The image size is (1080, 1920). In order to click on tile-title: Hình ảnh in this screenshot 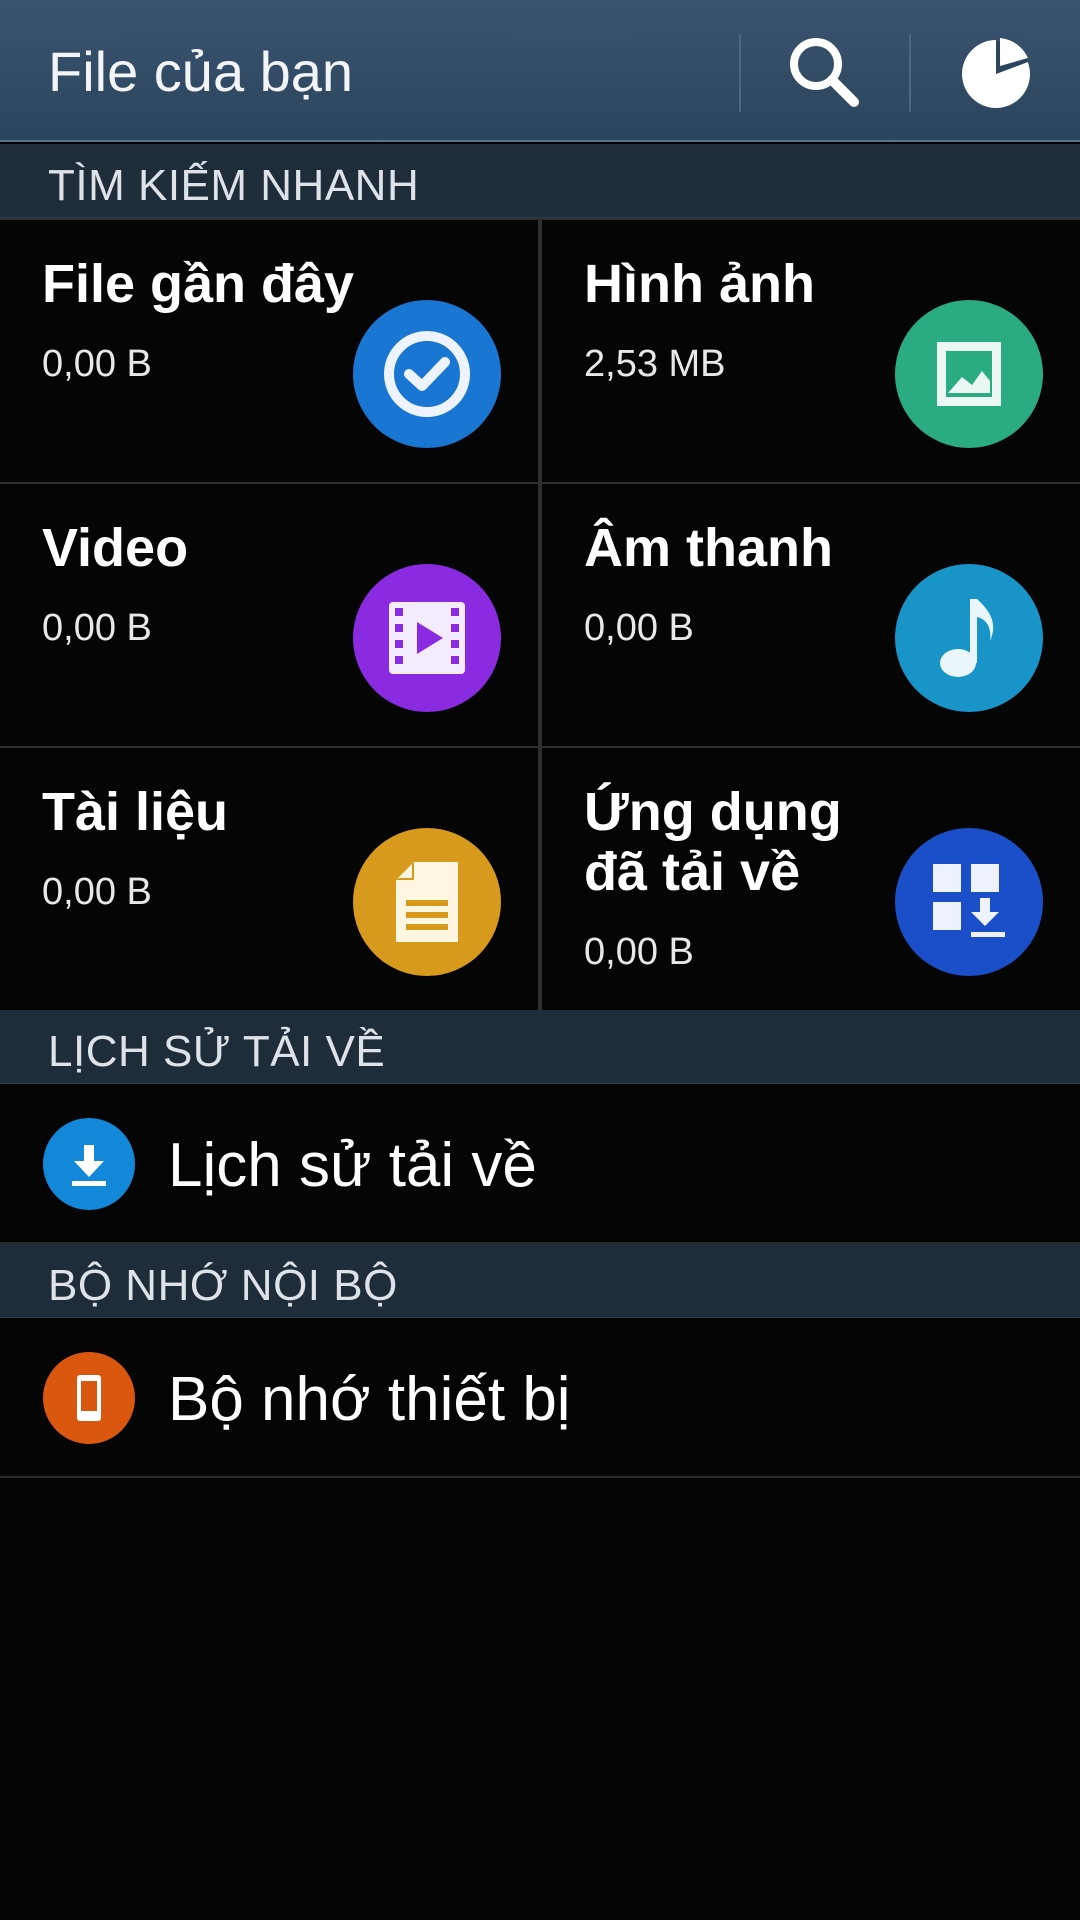, I will do `click(699, 284)`.